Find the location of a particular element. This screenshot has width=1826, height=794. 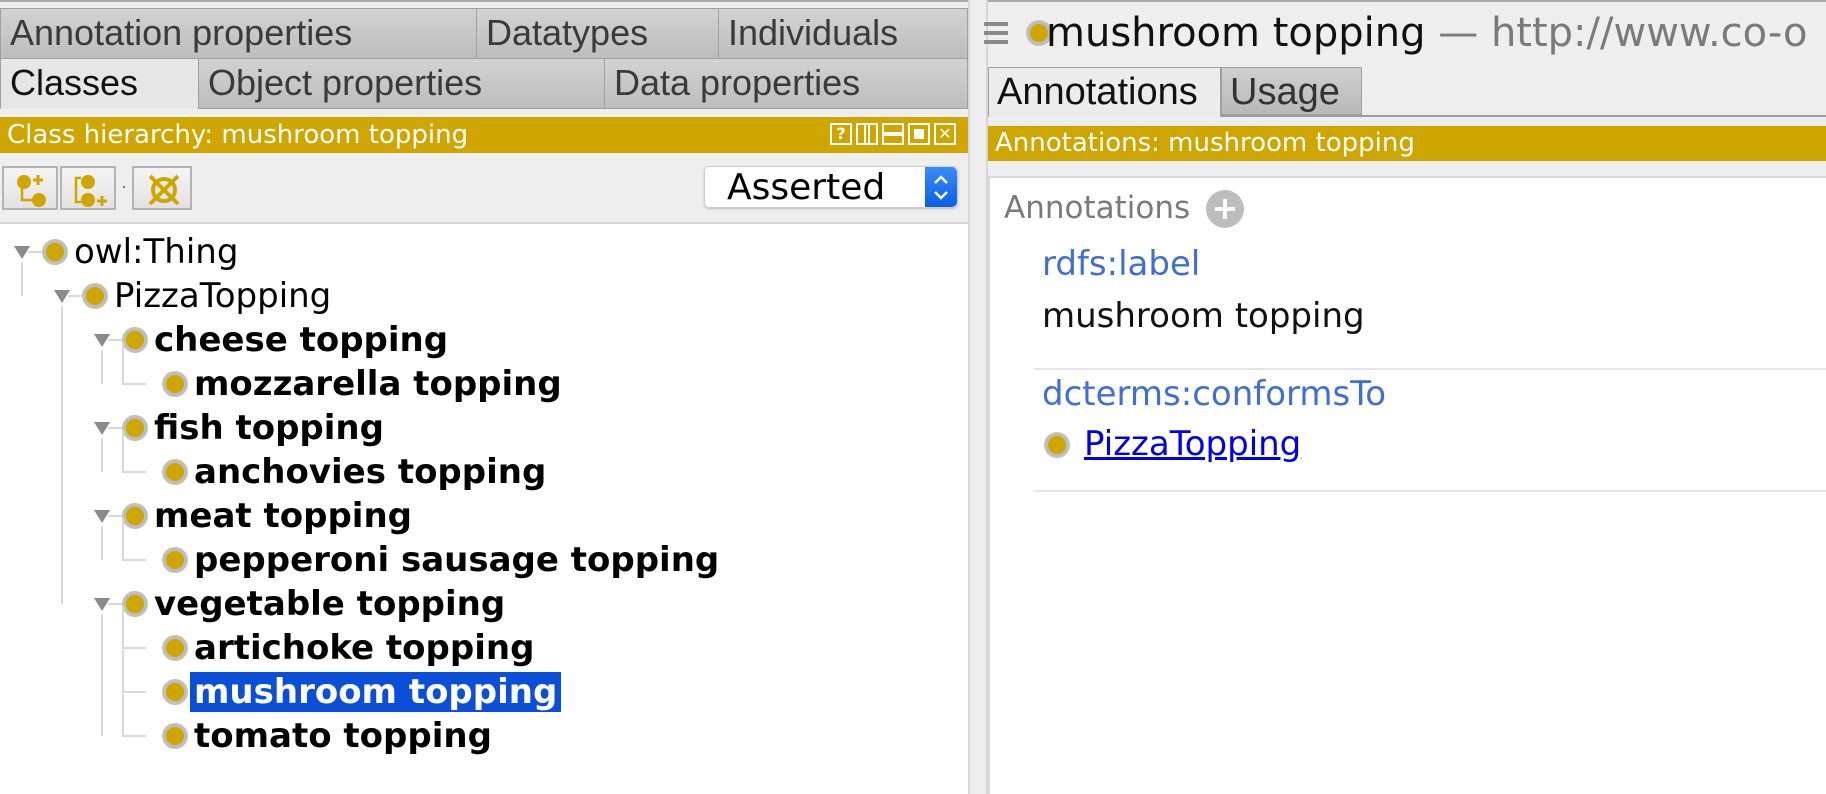

annotations-header: Annotations: mushroom topping is located at coordinates (1407, 143).